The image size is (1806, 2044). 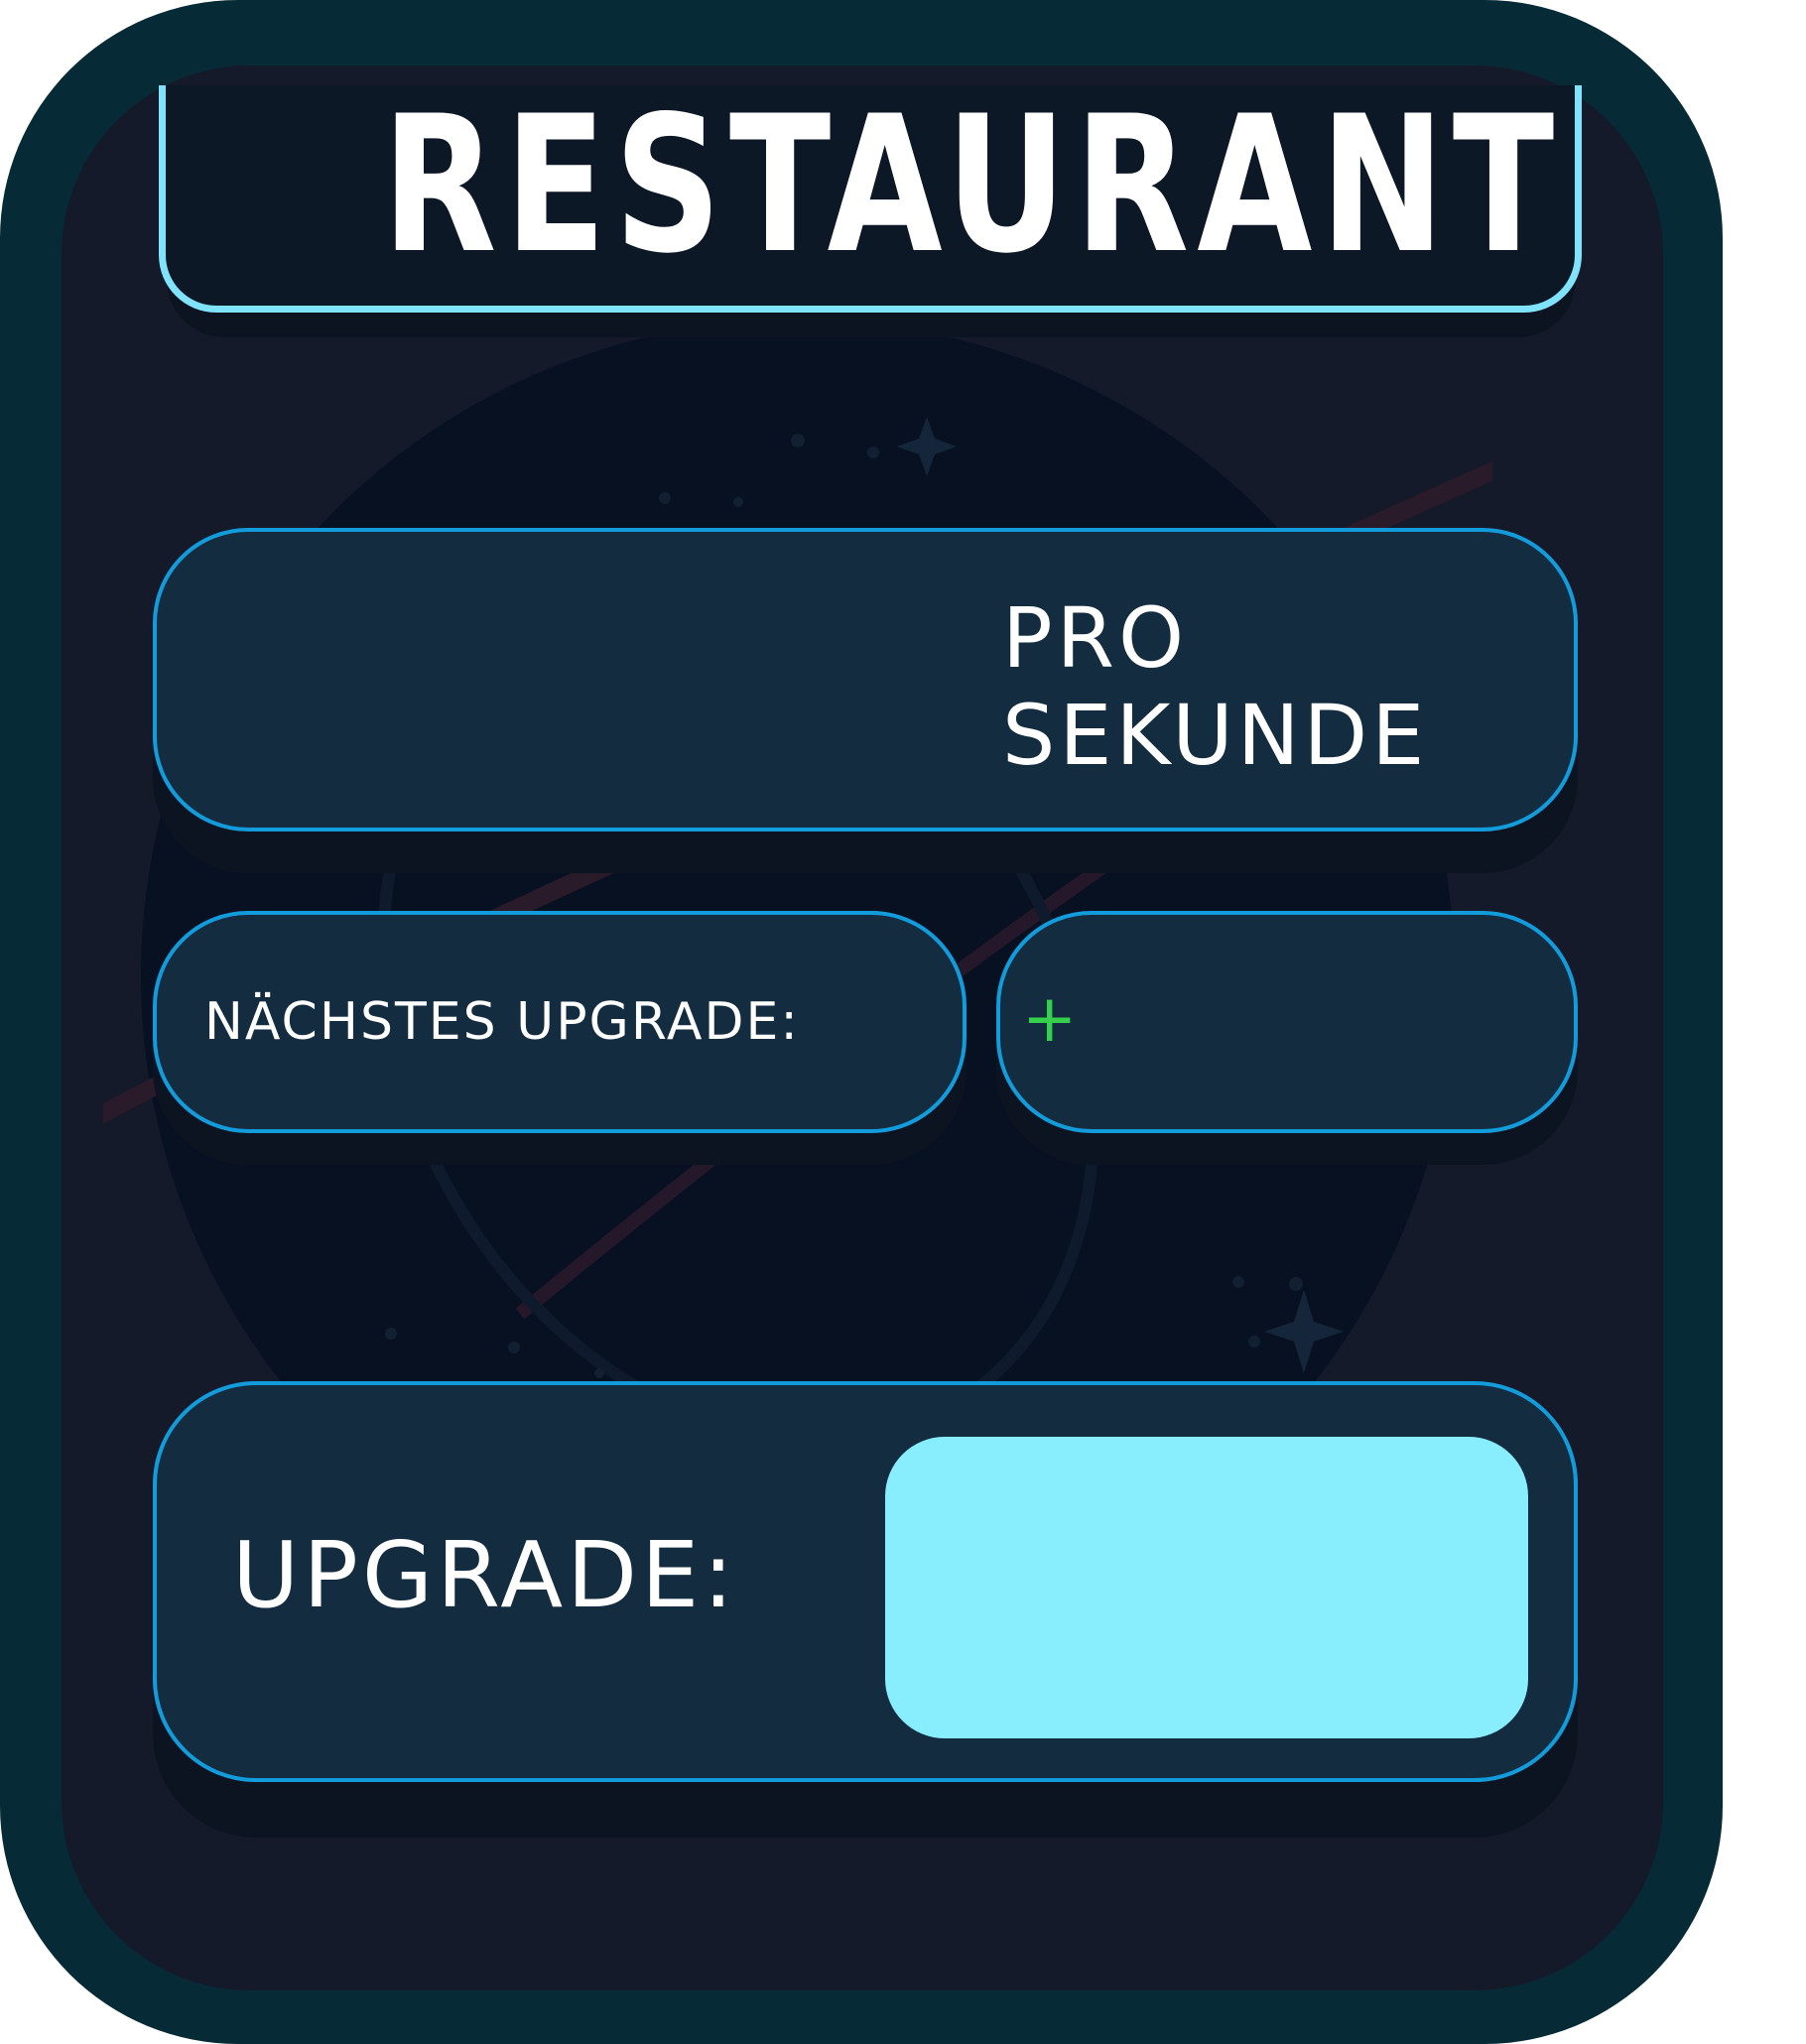 What do you see at coordinates (502, 1022) in the screenshot?
I see `next-upgrade-label: NÄCHSTES UPGRADE:` at bounding box center [502, 1022].